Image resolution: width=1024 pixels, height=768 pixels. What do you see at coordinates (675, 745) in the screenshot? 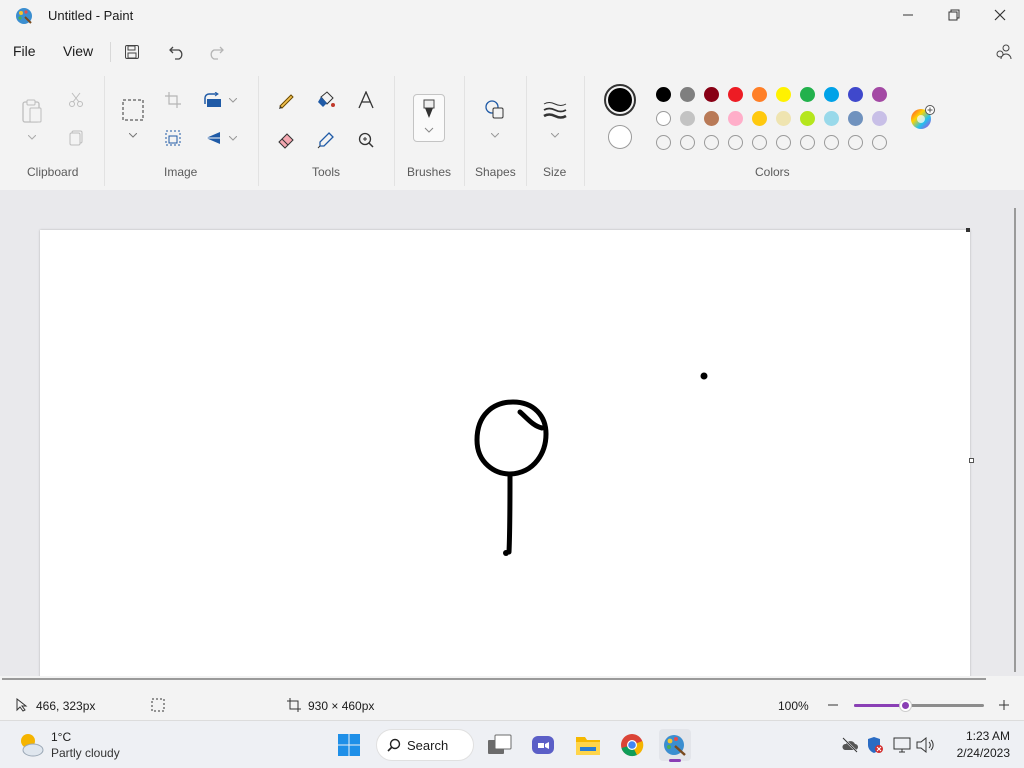
I see `paint-app-button` at bounding box center [675, 745].